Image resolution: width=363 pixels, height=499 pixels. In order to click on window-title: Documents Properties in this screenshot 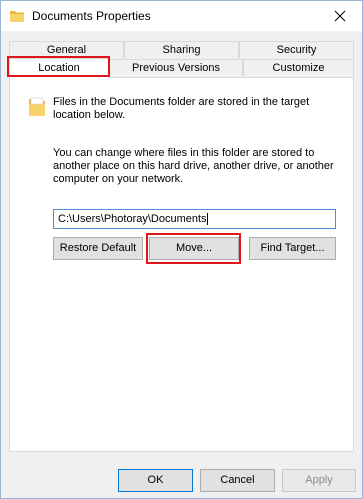, I will do `click(91, 16)`.